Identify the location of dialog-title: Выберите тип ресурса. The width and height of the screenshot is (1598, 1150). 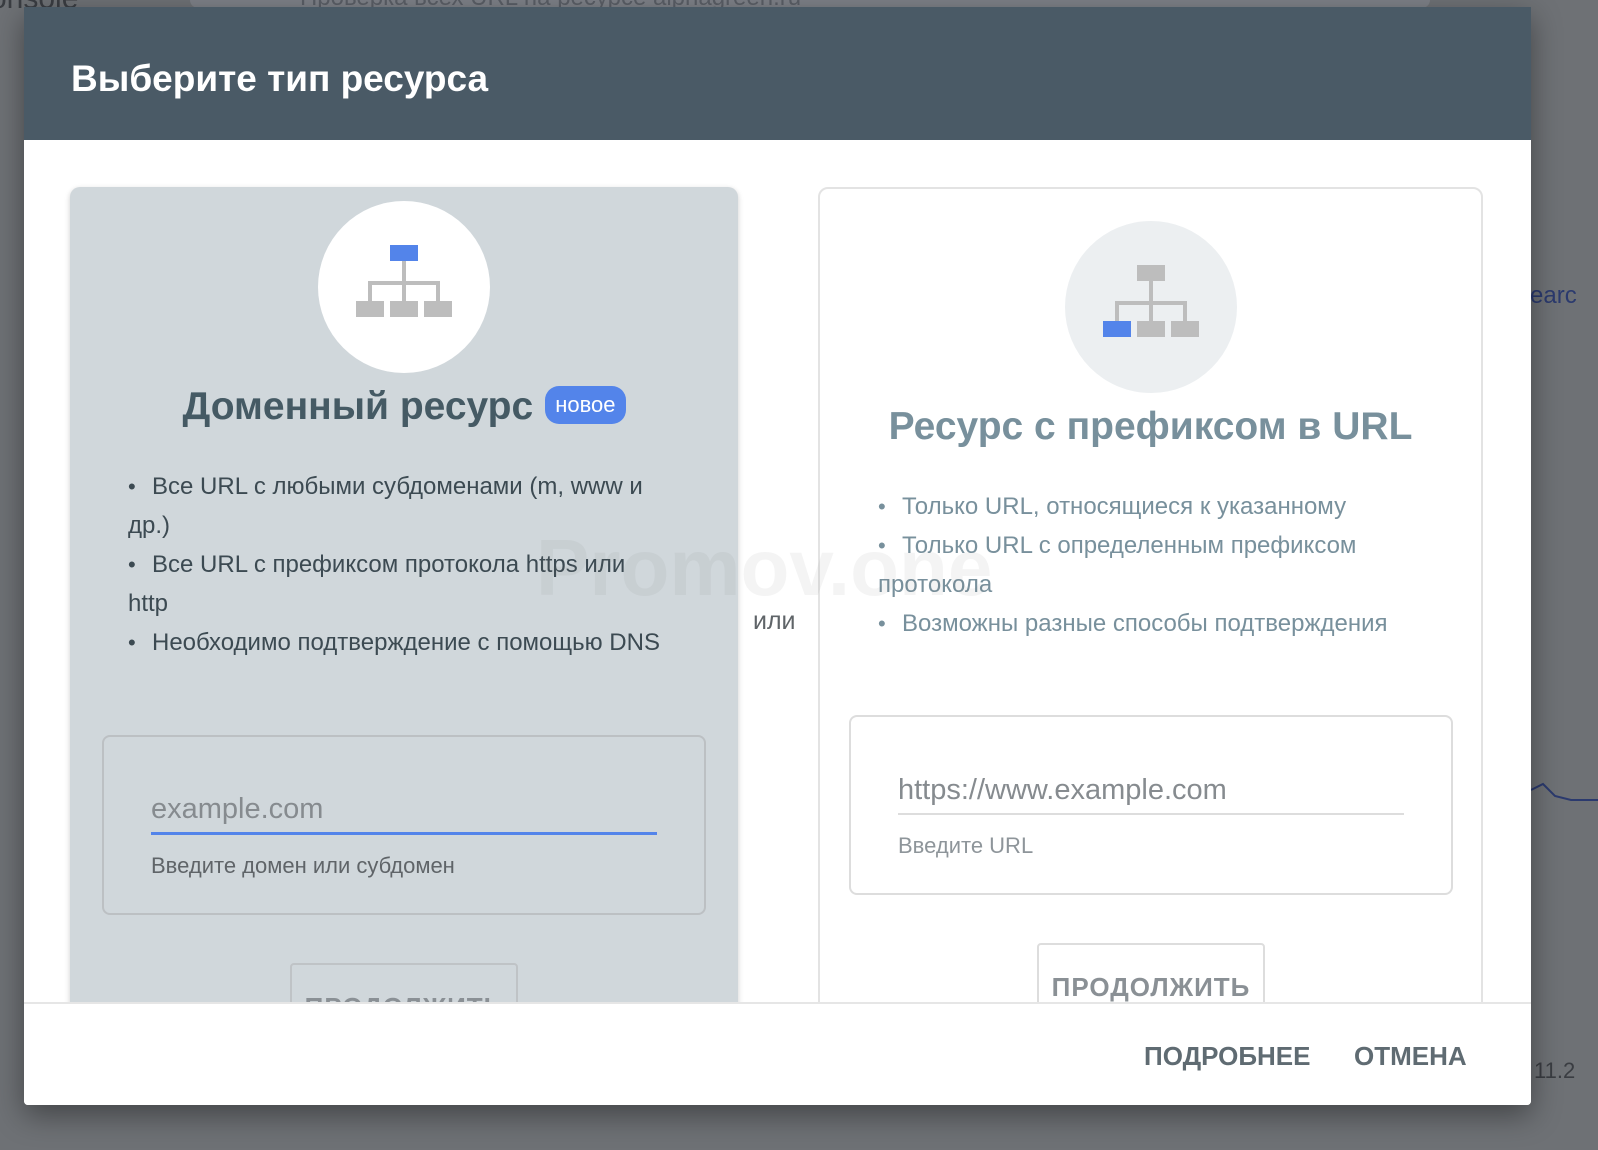
(280, 78).